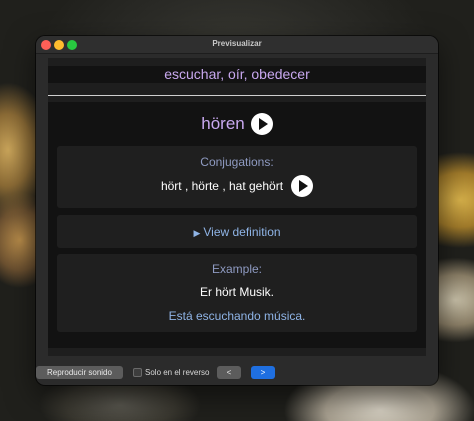  I want to click on next-button: >, so click(263, 372).